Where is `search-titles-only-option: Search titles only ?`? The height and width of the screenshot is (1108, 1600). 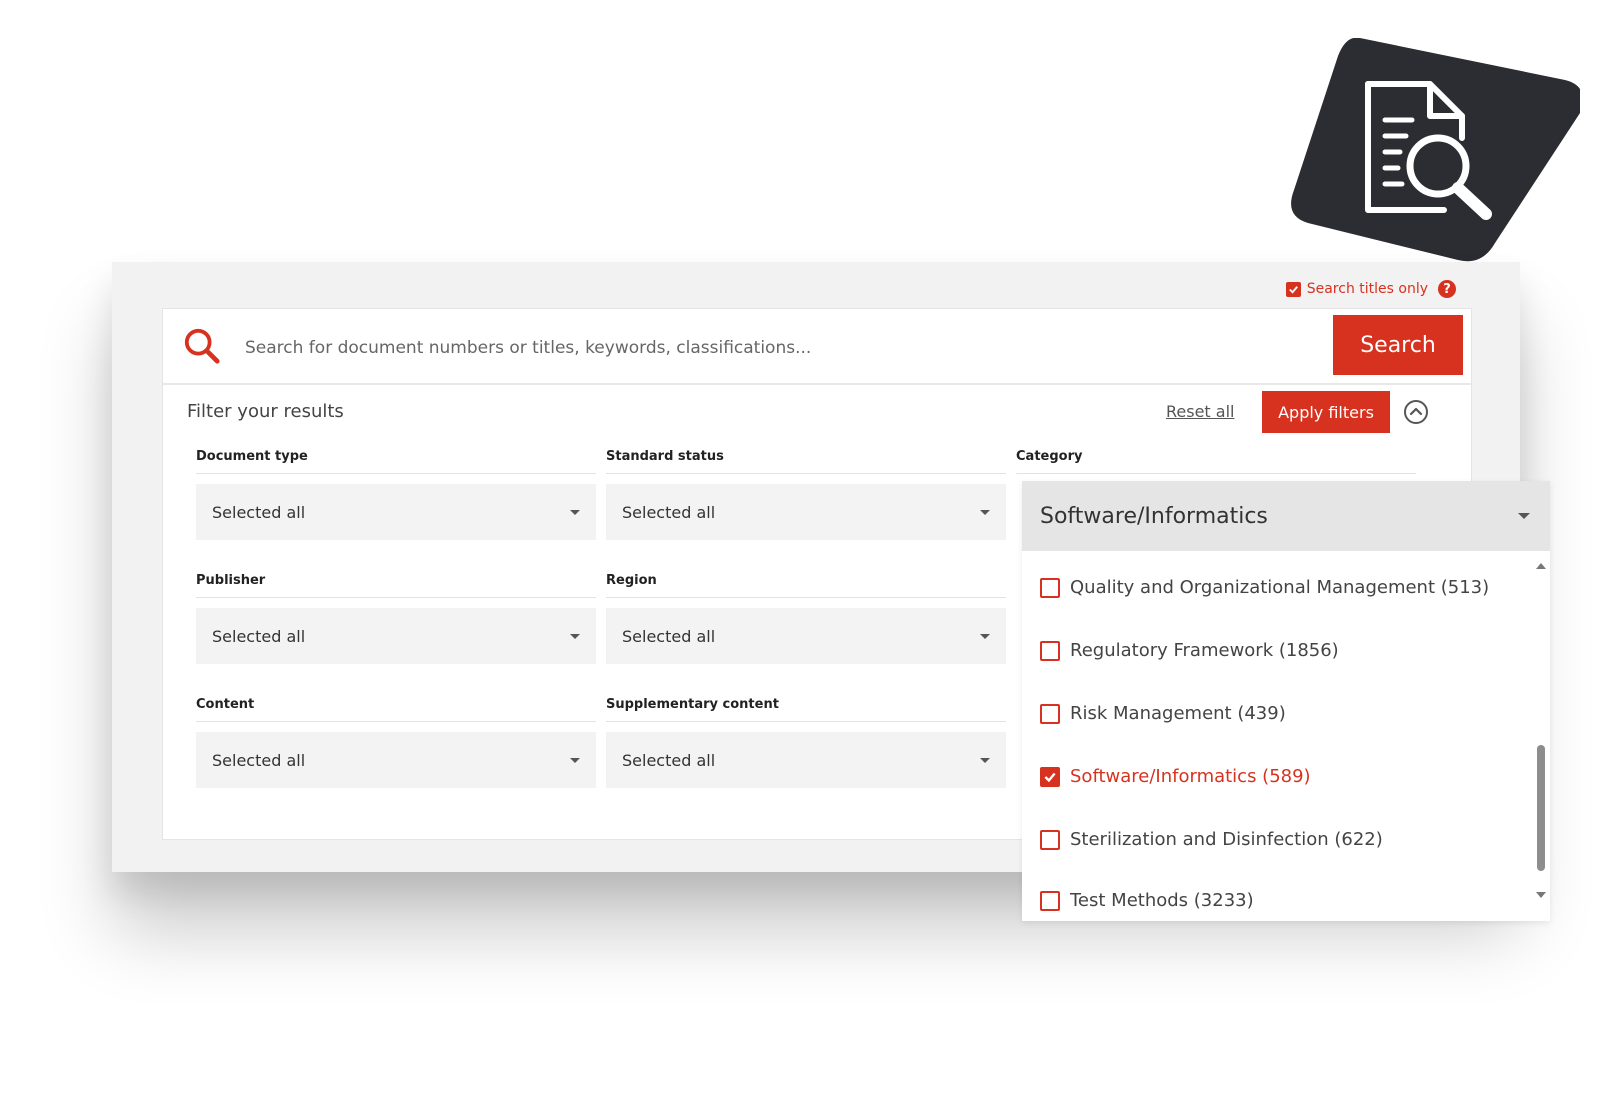 search-titles-only-option: Search titles only ? is located at coordinates (1370, 289).